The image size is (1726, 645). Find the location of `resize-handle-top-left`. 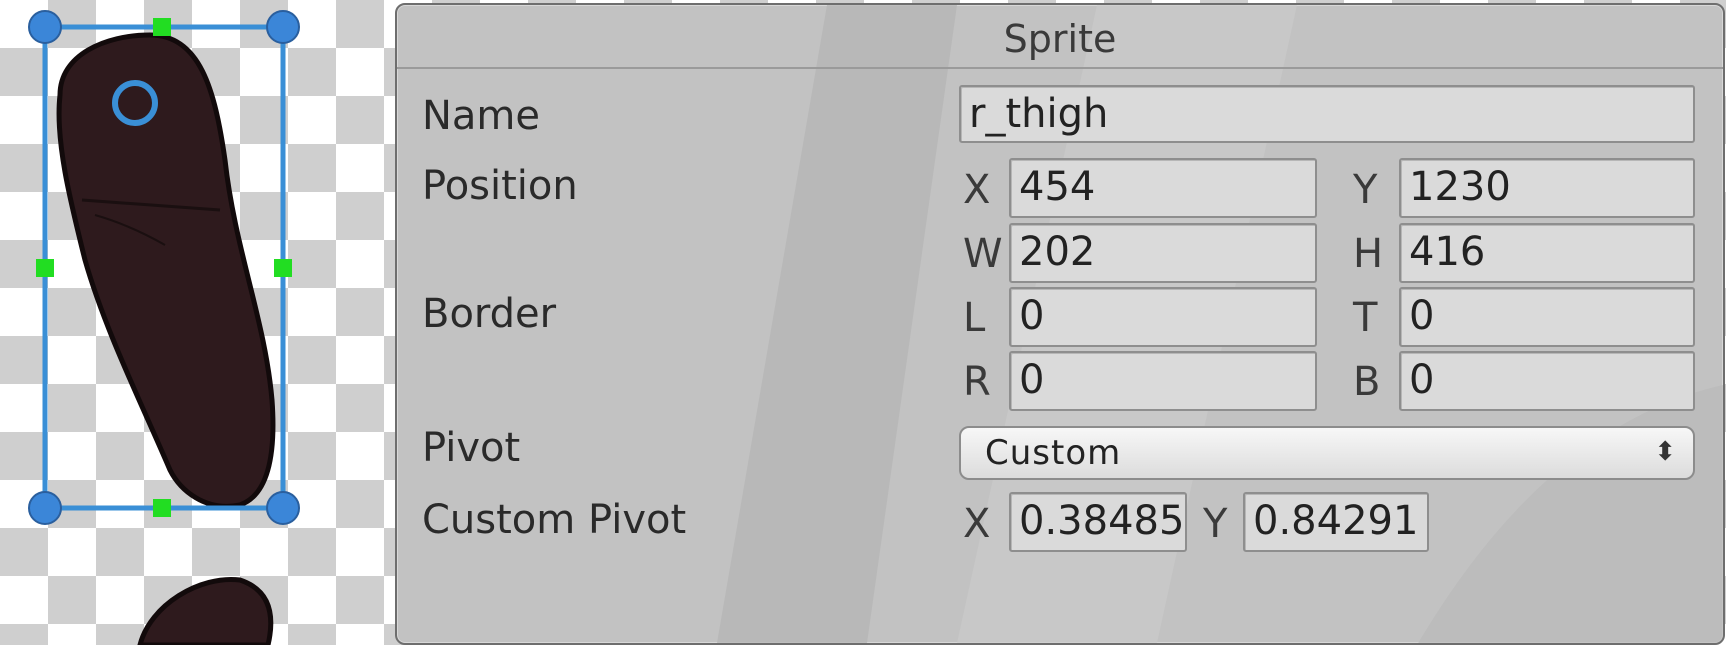

resize-handle-top-left is located at coordinates (45, 27).